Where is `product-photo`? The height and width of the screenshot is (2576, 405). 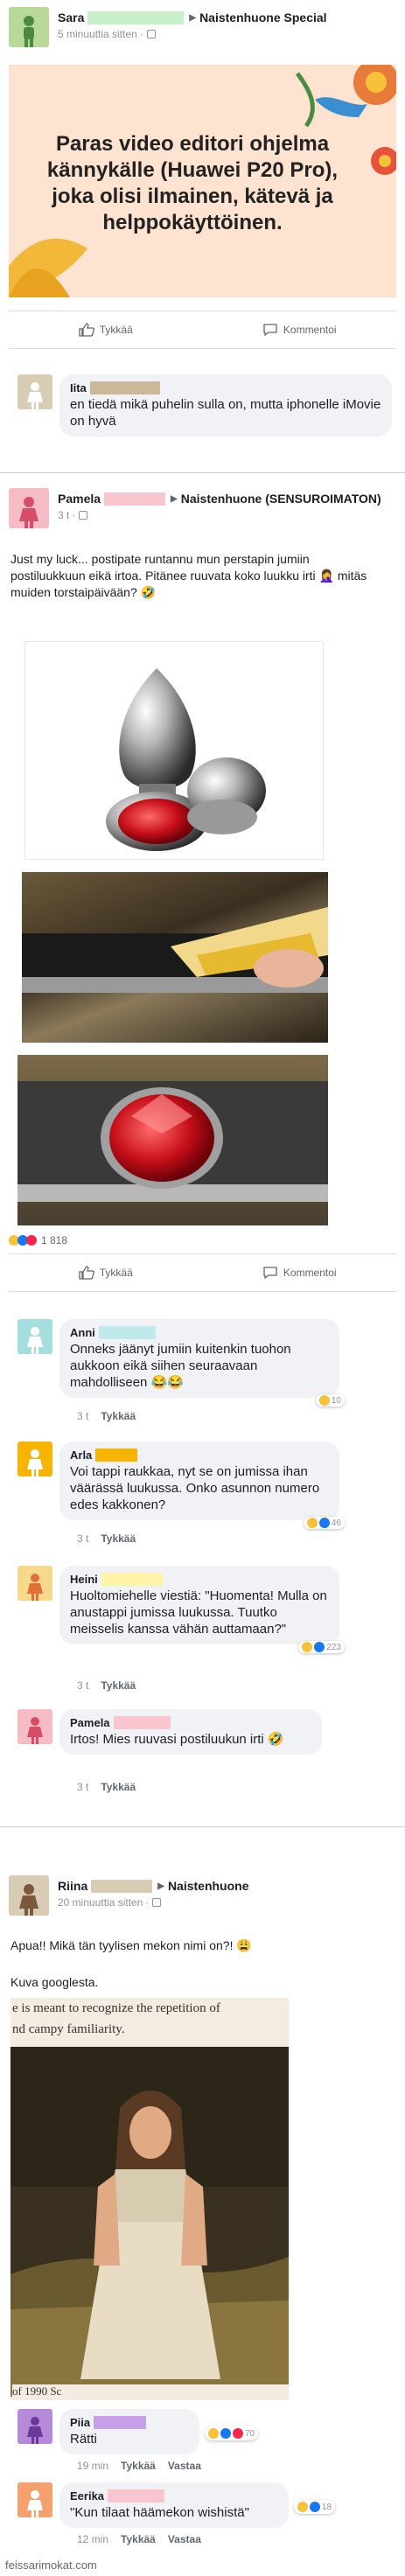
product-photo is located at coordinates (174, 750).